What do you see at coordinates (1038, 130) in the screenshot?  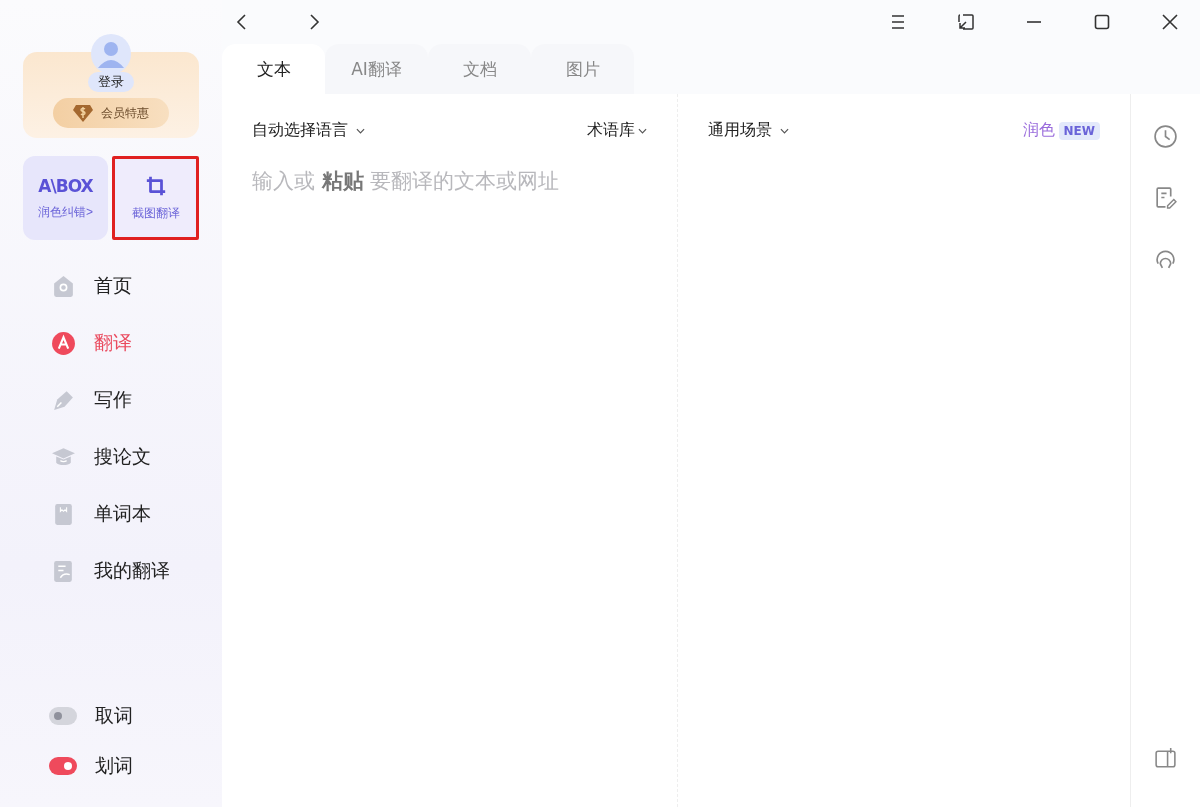 I see `polish-link: 润色` at bounding box center [1038, 130].